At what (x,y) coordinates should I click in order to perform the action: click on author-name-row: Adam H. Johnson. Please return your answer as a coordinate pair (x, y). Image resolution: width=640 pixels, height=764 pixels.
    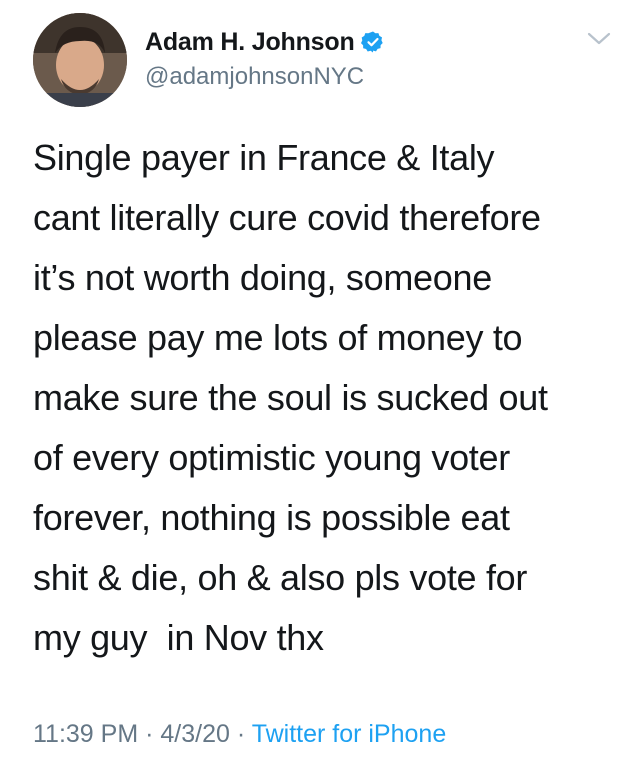
    Looking at the image, I should click on (265, 42).